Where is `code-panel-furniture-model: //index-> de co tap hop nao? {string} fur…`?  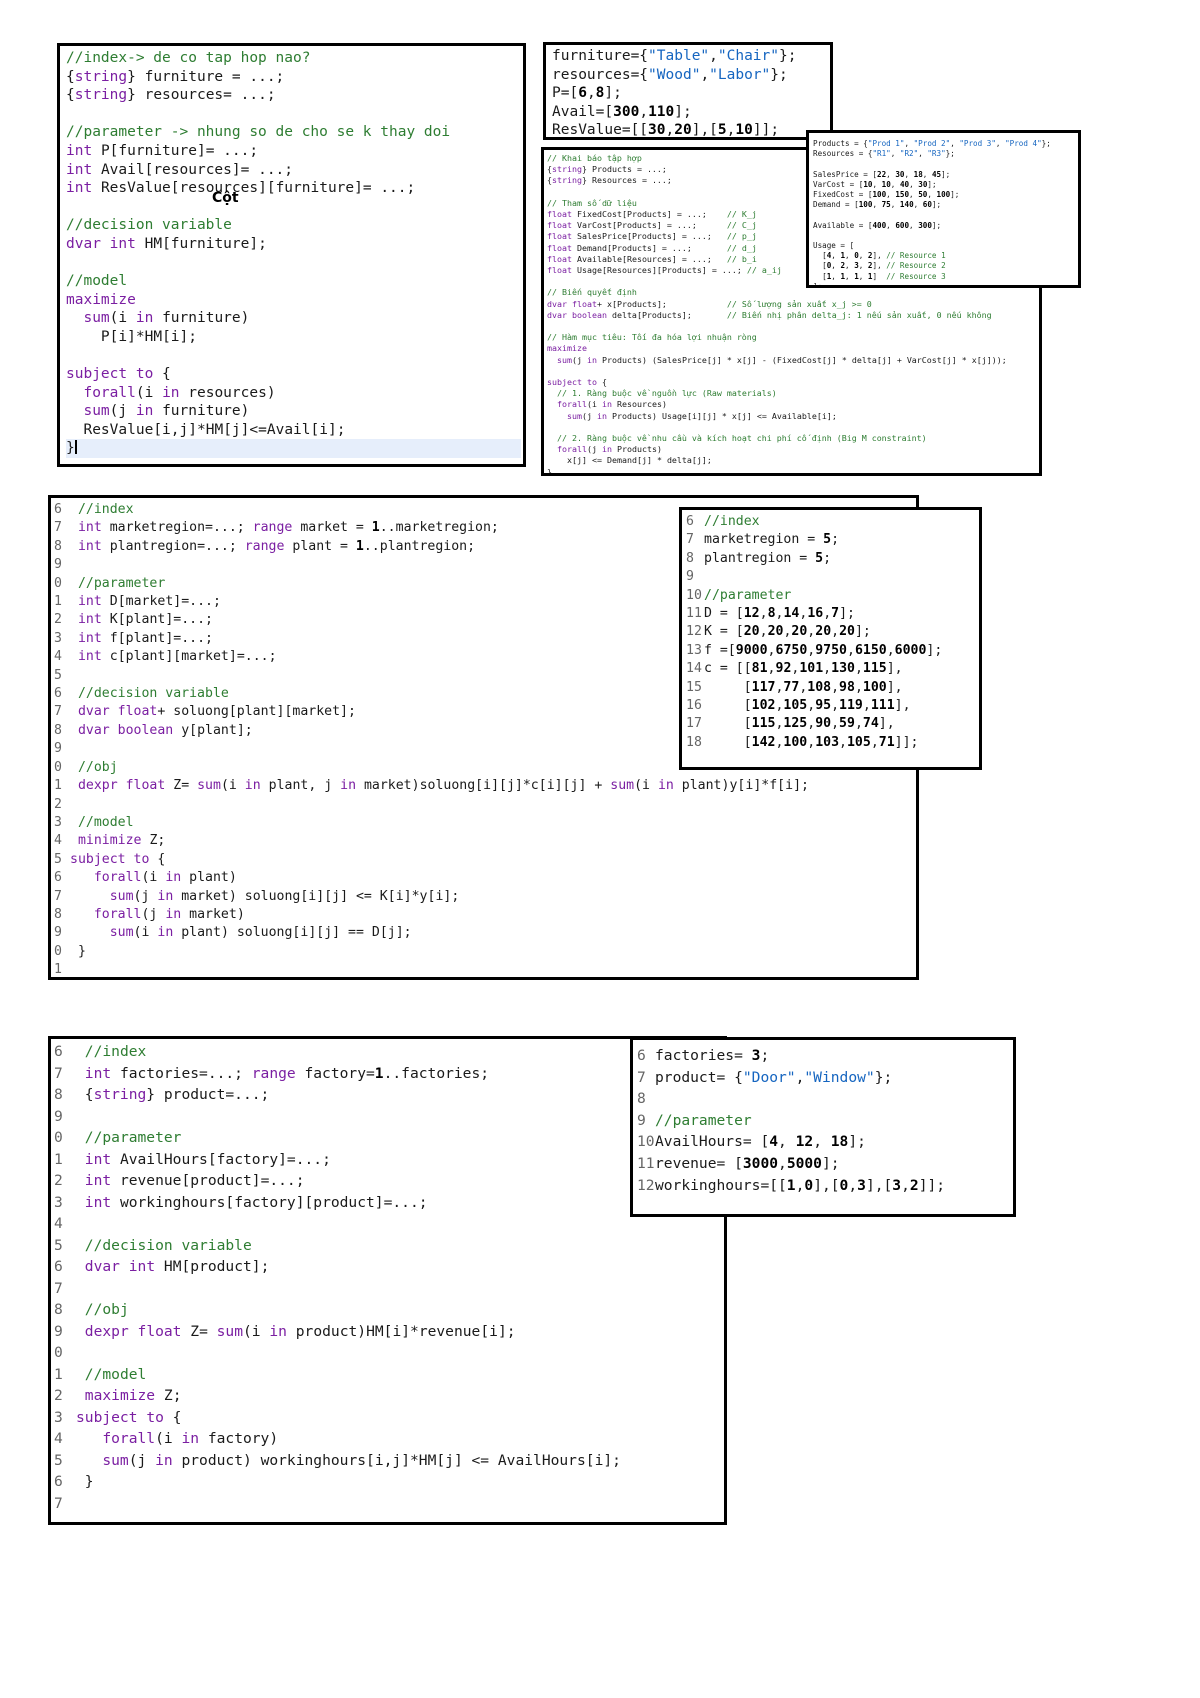 code-panel-furniture-model: //index-> de co tap hop nao? {string} fur… is located at coordinates (291, 255).